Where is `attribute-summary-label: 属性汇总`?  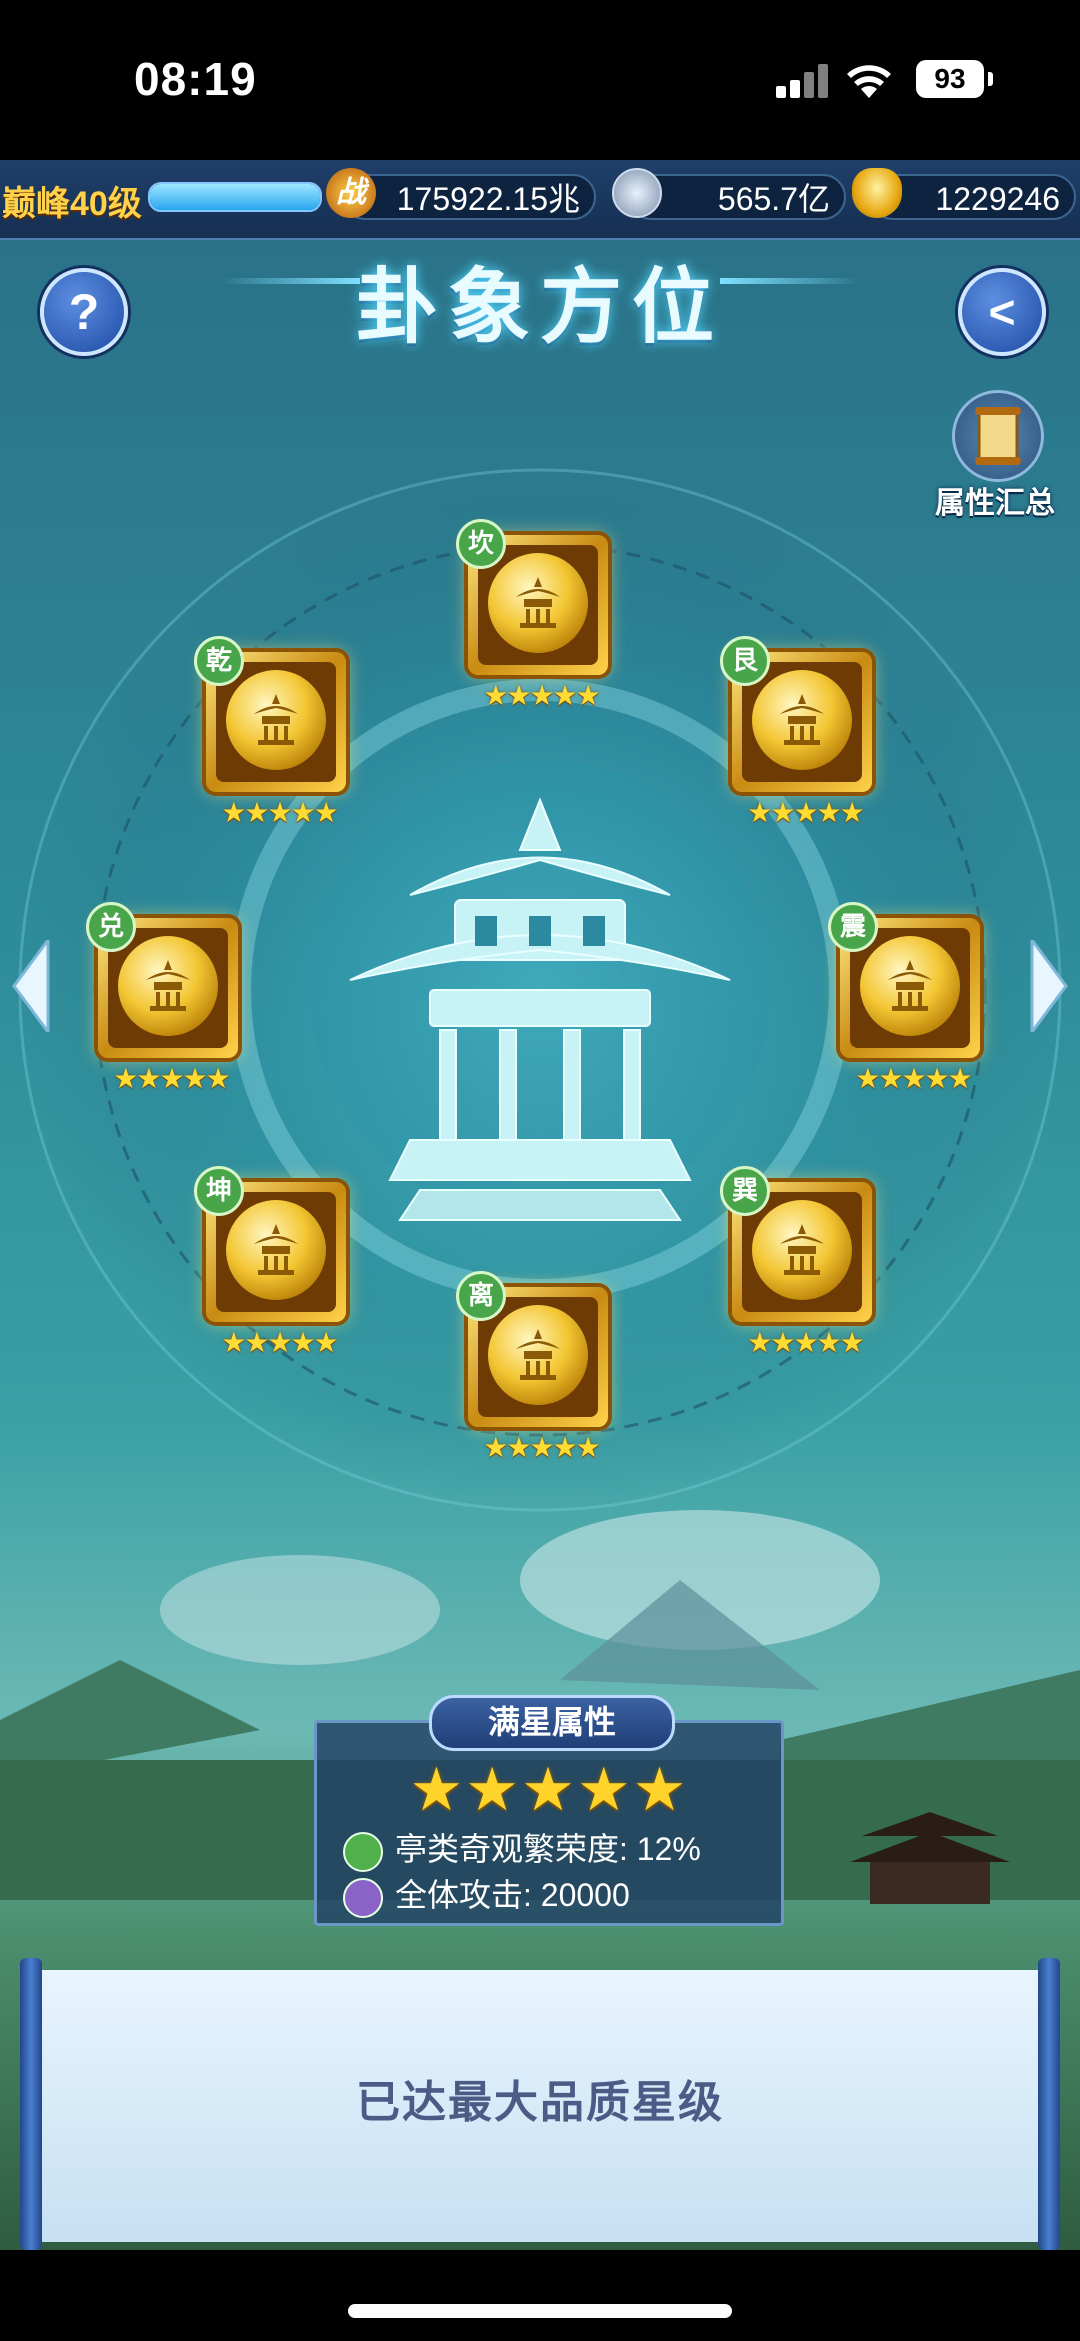 attribute-summary-label: 属性汇总 is located at coordinates (995, 503).